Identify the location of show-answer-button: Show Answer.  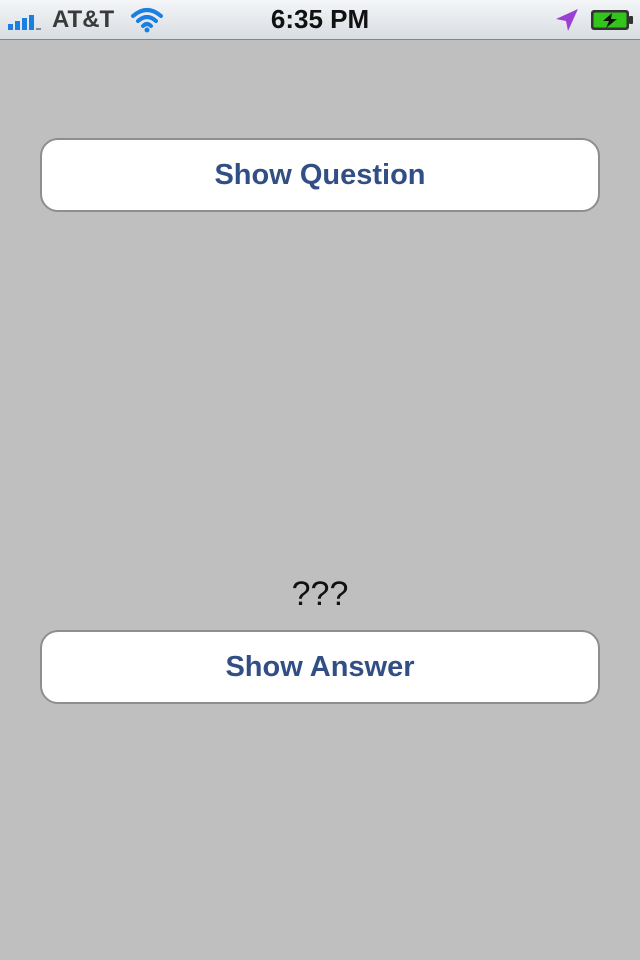
(320, 667).